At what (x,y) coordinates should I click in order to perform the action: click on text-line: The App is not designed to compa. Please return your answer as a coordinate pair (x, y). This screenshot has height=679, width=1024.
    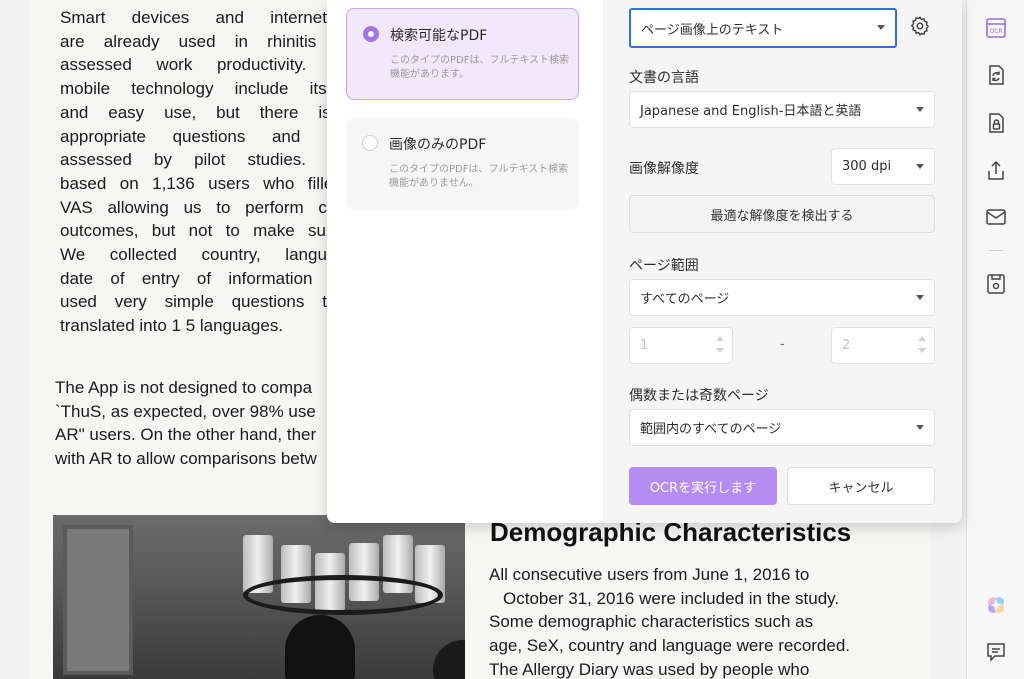
    Looking at the image, I should click on (184, 387).